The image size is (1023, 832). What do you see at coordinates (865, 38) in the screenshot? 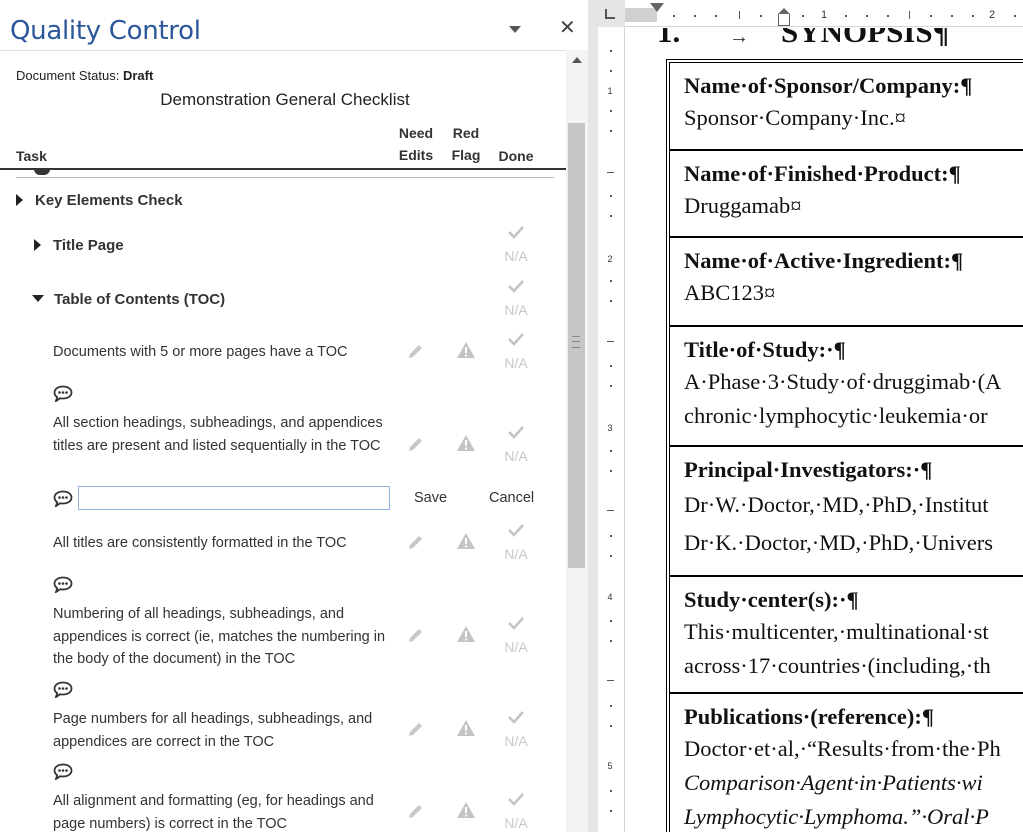
I see `heading-synopsis: SYNOPSIS¶` at bounding box center [865, 38].